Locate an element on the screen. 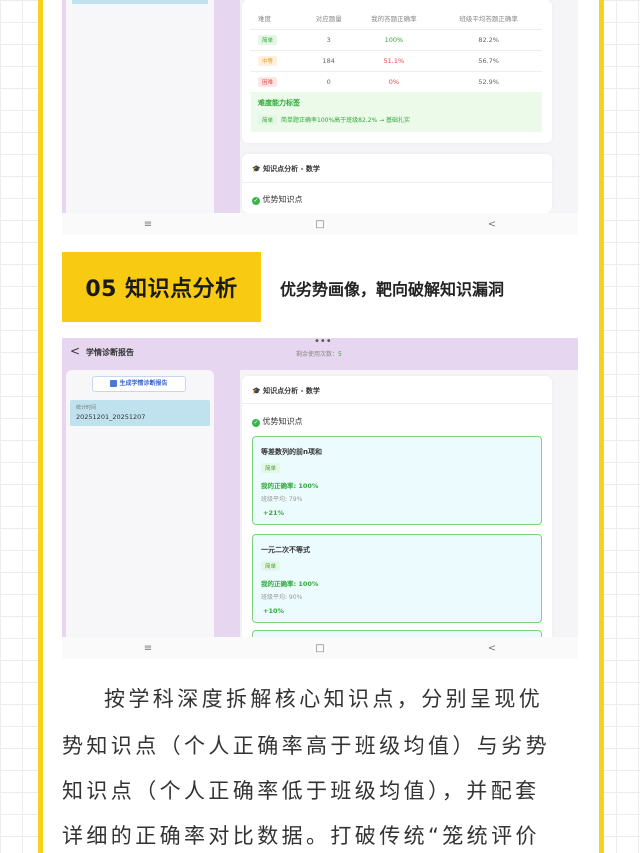 Image resolution: width=640 pixels, height=853 pixels. android-nav-bar-top: ≡ □ < is located at coordinates (320, 224).